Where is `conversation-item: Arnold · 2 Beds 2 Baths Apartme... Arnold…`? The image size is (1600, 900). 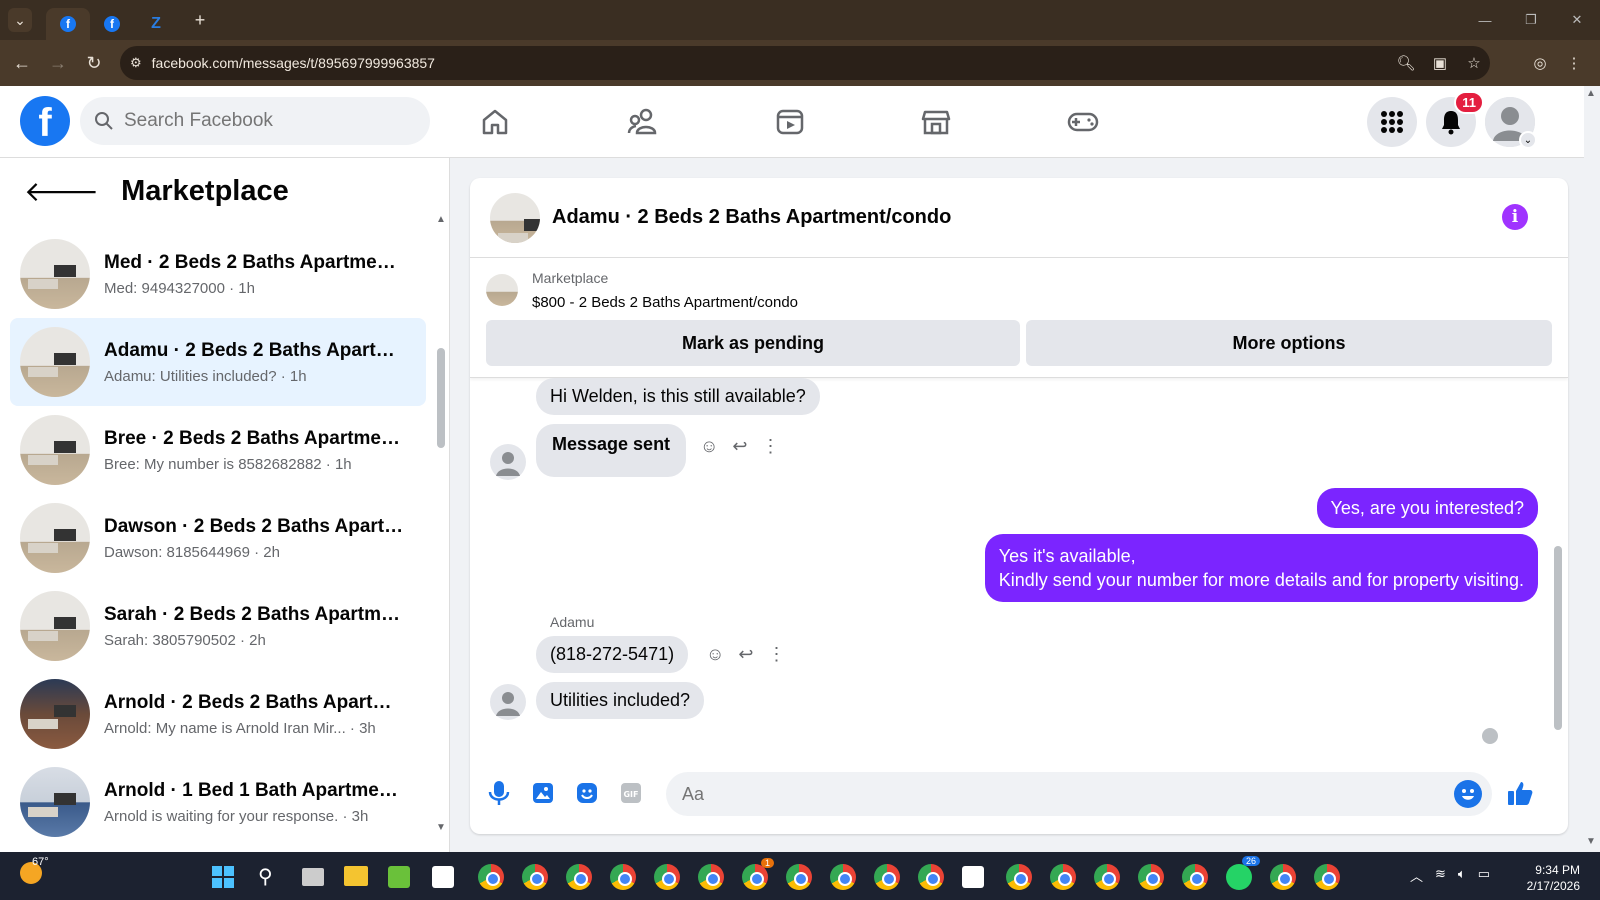 conversation-item: Arnold · 2 Beds 2 Baths Apartme... Arnold… is located at coordinates (218, 714).